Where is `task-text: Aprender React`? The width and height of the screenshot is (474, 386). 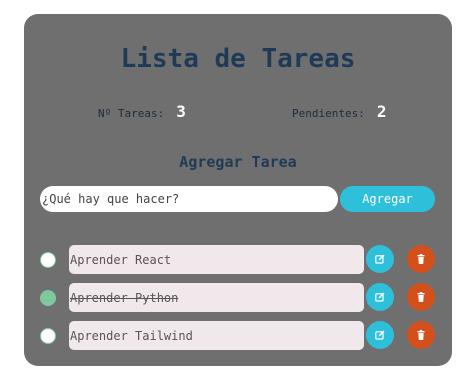 task-text: Aprender React is located at coordinates (121, 259).